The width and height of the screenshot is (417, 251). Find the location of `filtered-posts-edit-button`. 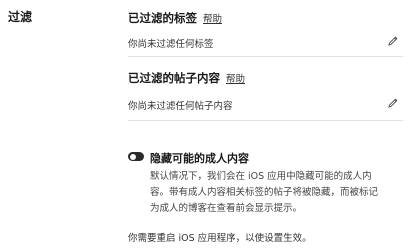

filtered-posts-edit-button is located at coordinates (393, 103).